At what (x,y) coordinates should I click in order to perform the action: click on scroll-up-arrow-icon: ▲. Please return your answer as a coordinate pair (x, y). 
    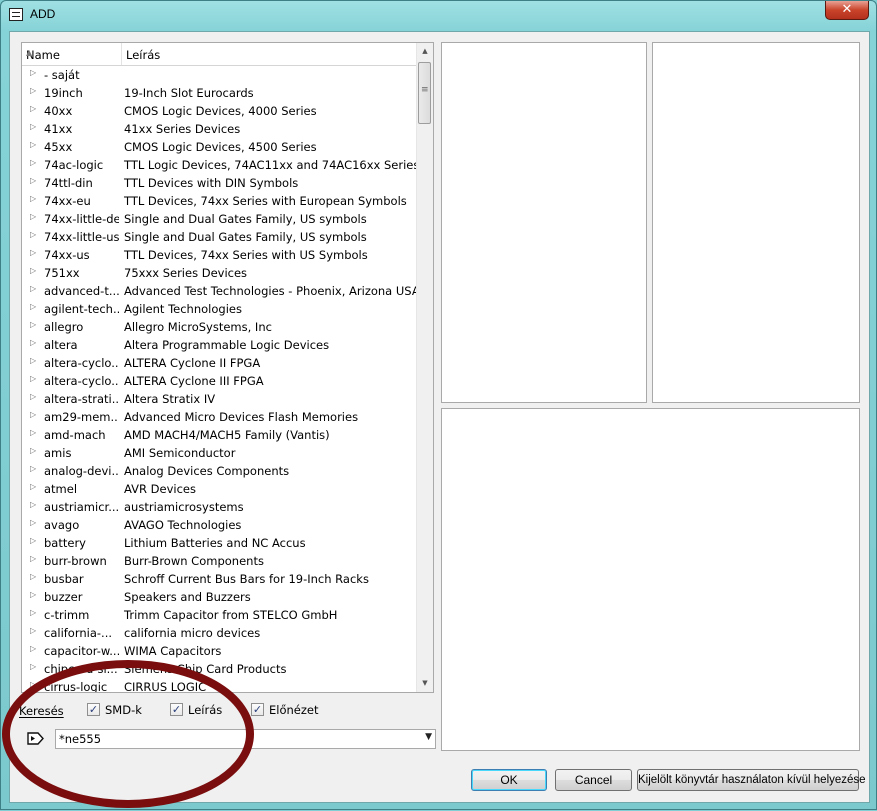
    Looking at the image, I should click on (425, 51).